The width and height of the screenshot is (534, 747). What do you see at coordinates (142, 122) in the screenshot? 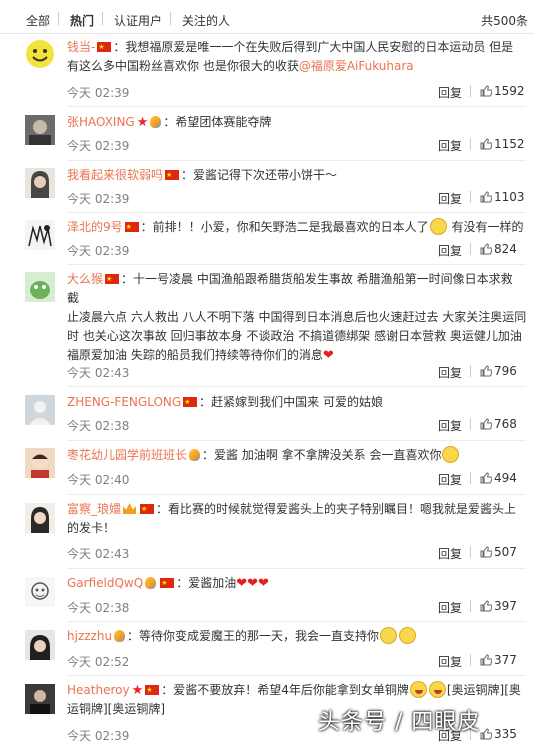
I see `star-badge-icon: ★` at bounding box center [142, 122].